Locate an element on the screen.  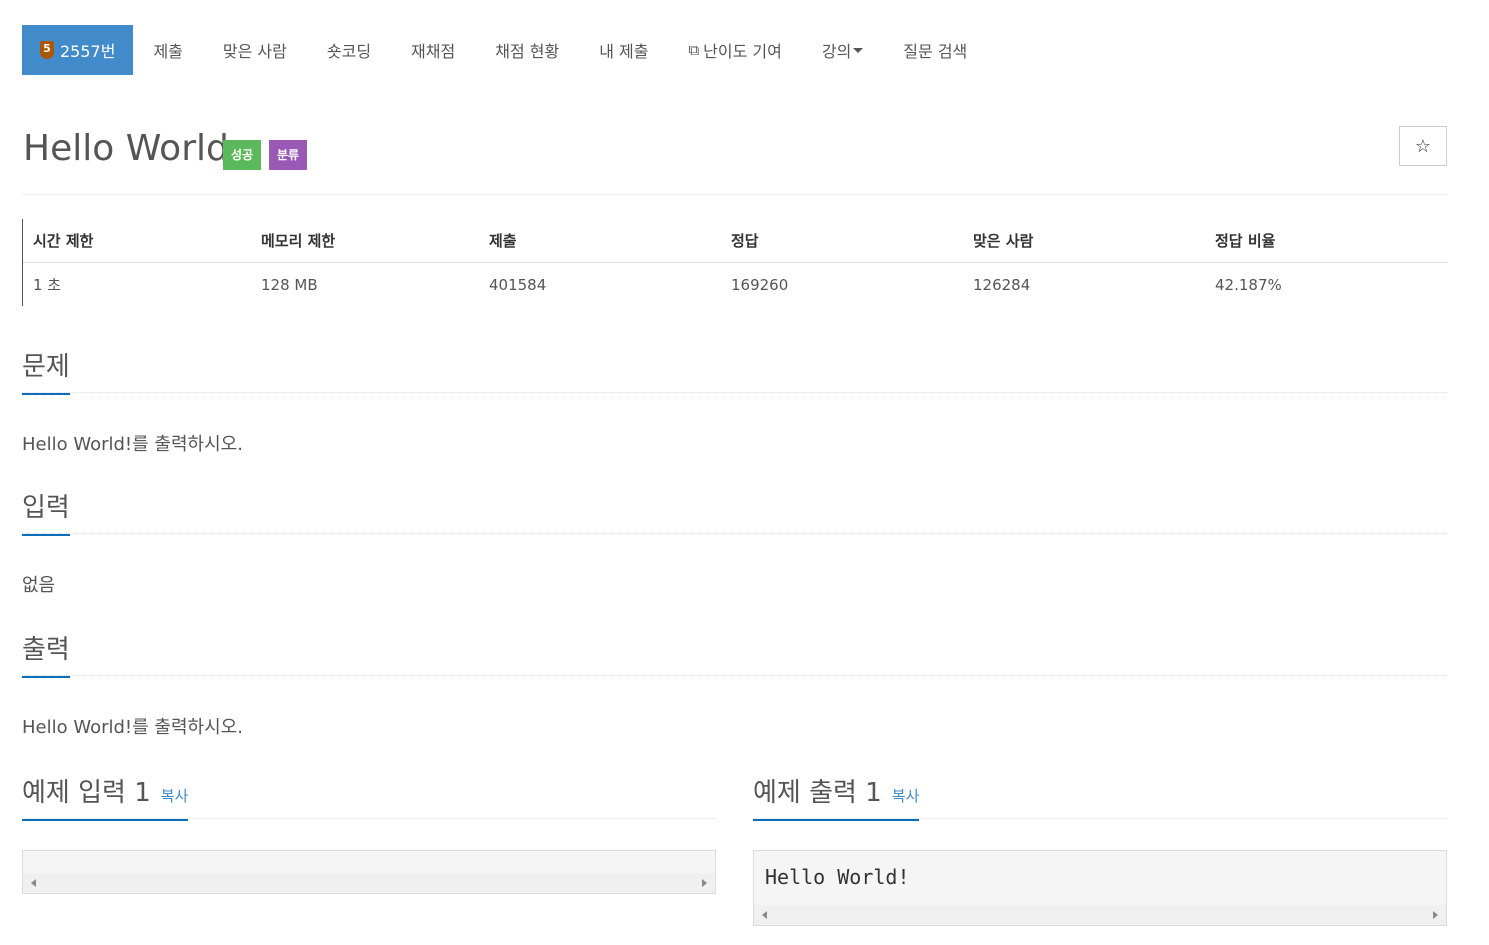
star-button: ☆ is located at coordinates (1423, 146).